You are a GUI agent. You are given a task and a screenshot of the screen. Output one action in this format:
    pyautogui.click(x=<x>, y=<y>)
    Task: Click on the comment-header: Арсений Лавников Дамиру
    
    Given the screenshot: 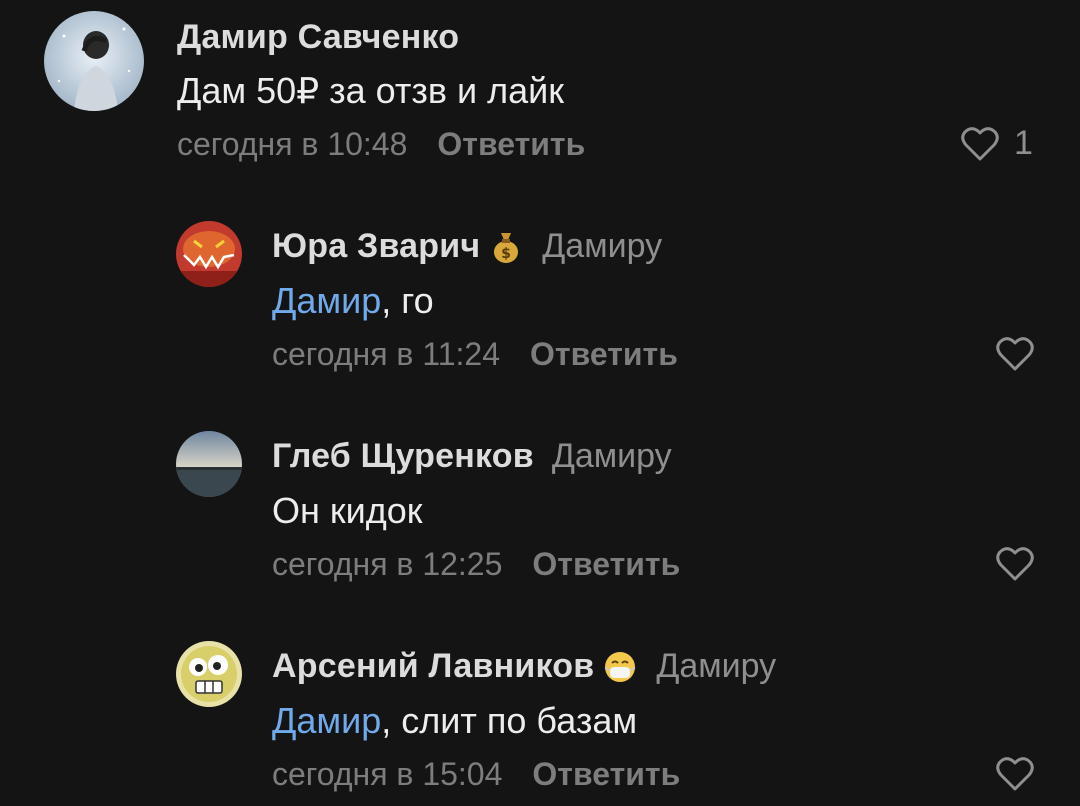 What is the action you would take?
    pyautogui.click(x=524, y=666)
    